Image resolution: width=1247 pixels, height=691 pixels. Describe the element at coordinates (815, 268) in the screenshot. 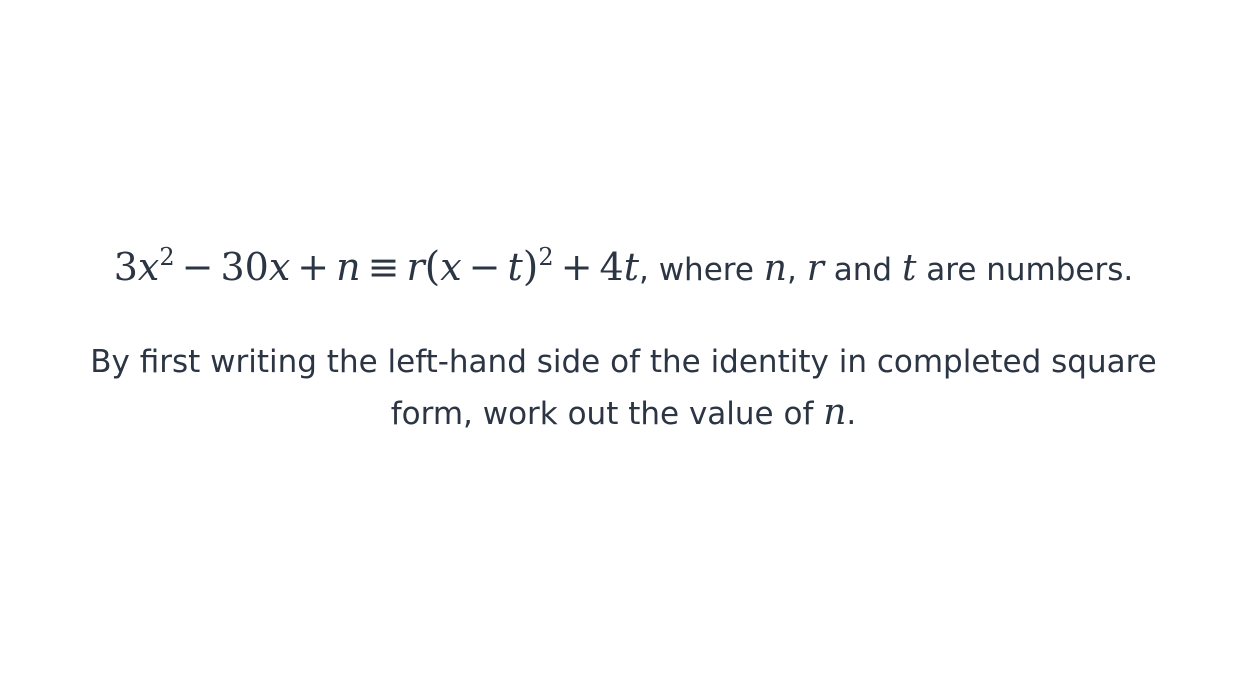

I see `var-r: r` at that location.